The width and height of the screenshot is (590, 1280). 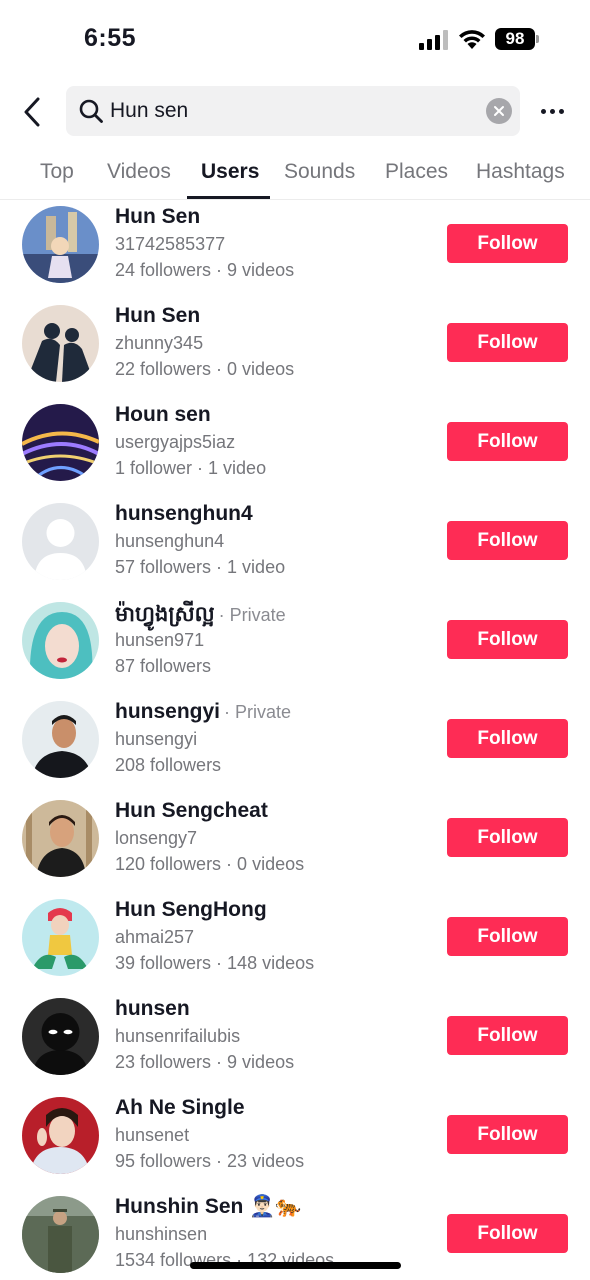 I want to click on tab-users: Users, so click(x=230, y=172).